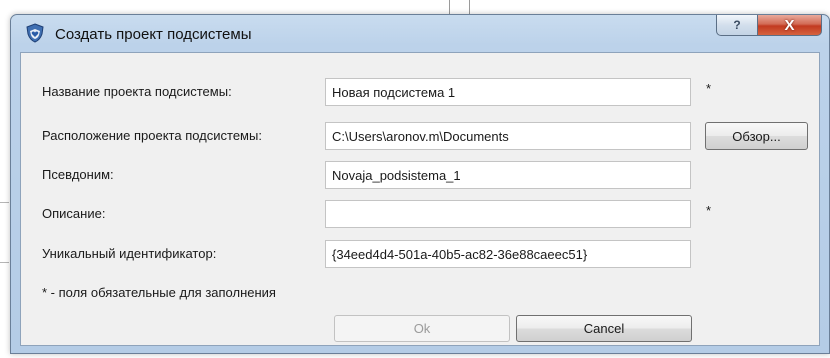  Describe the element at coordinates (508, 214) in the screenshot. I see `description-input` at that location.